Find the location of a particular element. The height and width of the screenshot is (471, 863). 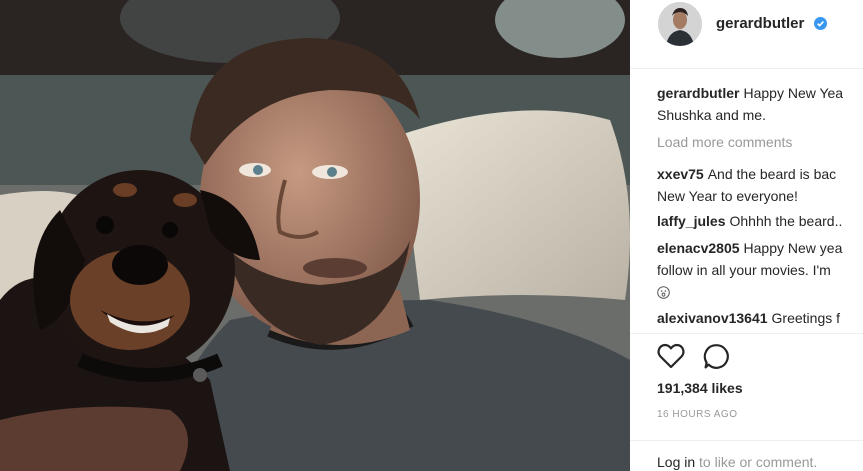

caption-username: gerardbutler is located at coordinates (698, 93).